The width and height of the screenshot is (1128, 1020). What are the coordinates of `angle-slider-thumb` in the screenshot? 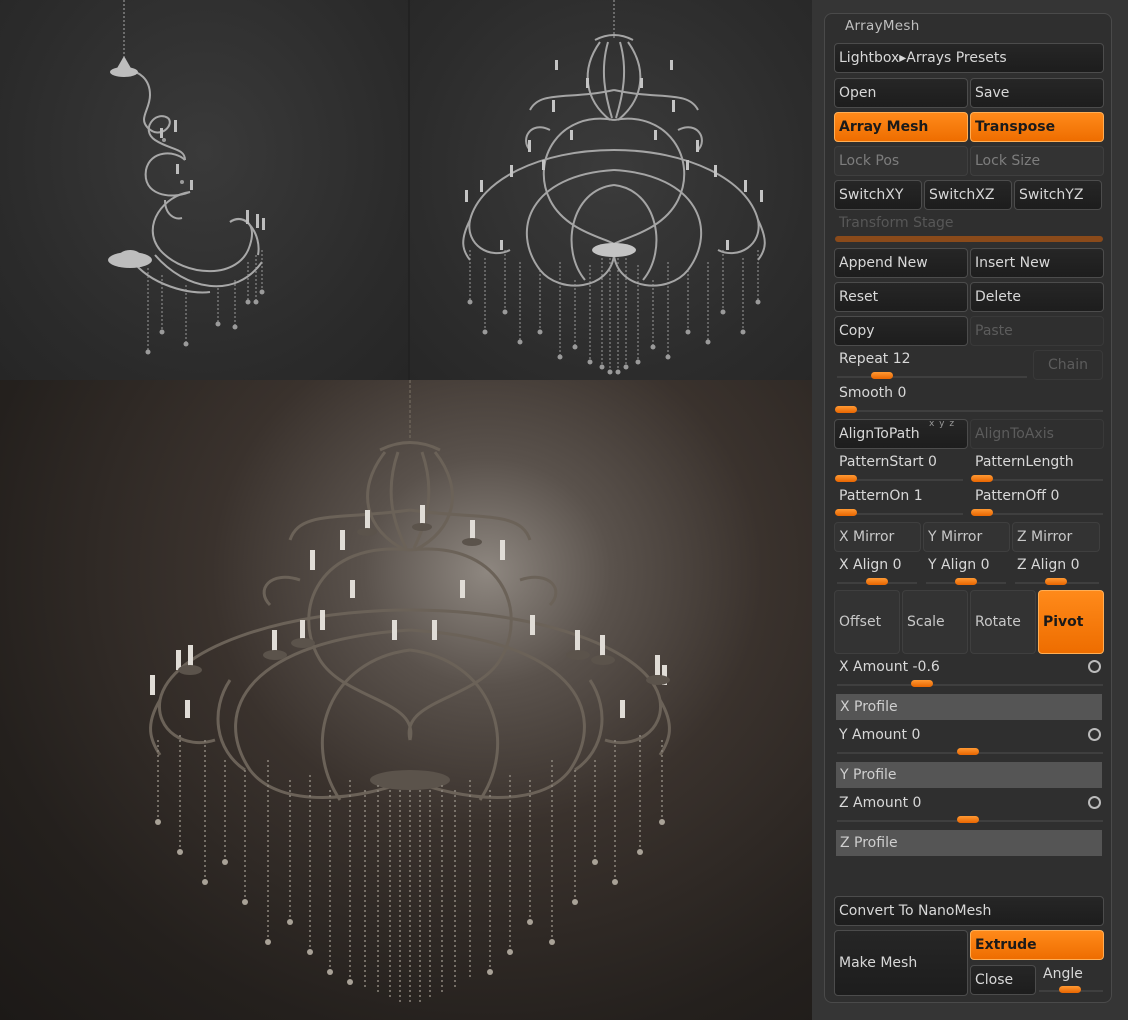 It's located at (1070, 989).